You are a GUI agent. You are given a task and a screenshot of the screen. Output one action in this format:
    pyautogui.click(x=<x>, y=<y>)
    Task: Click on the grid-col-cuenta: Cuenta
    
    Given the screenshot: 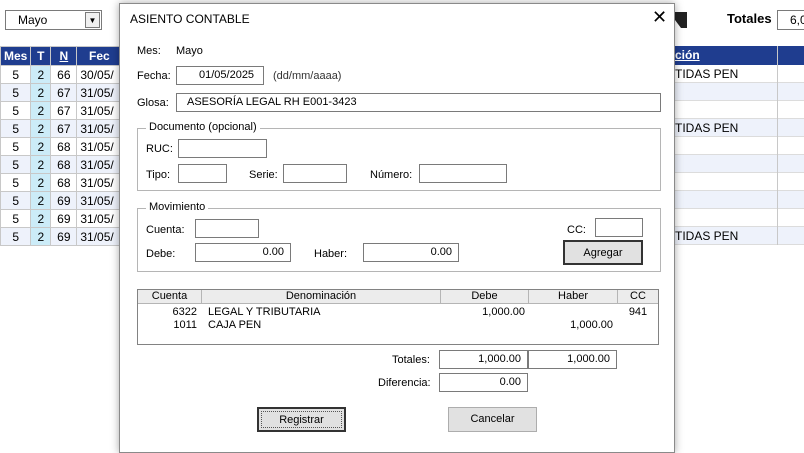 What is the action you would take?
    pyautogui.click(x=169, y=296)
    